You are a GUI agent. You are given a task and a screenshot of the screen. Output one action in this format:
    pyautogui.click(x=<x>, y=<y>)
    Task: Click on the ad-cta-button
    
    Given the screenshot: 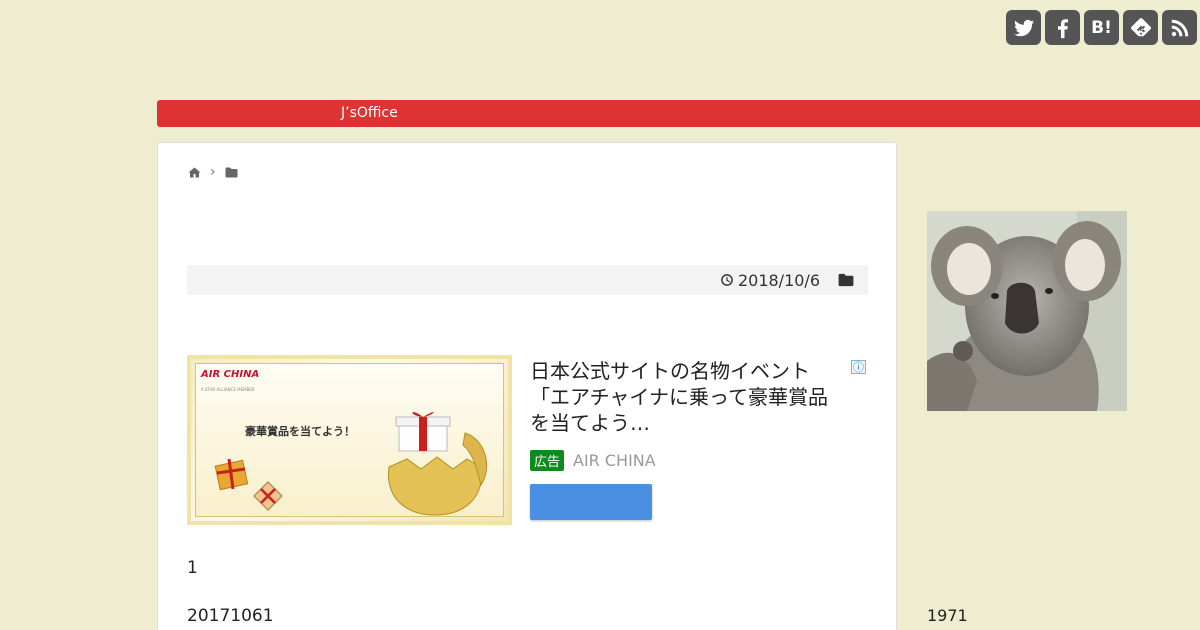 What is the action you would take?
    pyautogui.click(x=591, y=502)
    